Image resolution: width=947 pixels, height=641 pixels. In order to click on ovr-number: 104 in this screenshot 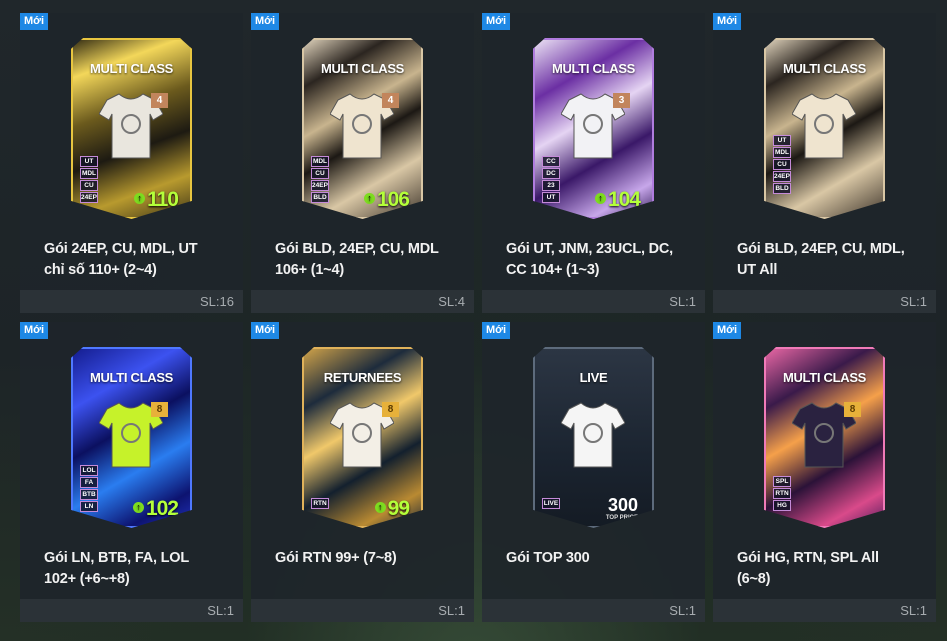, I will do `click(624, 199)`.